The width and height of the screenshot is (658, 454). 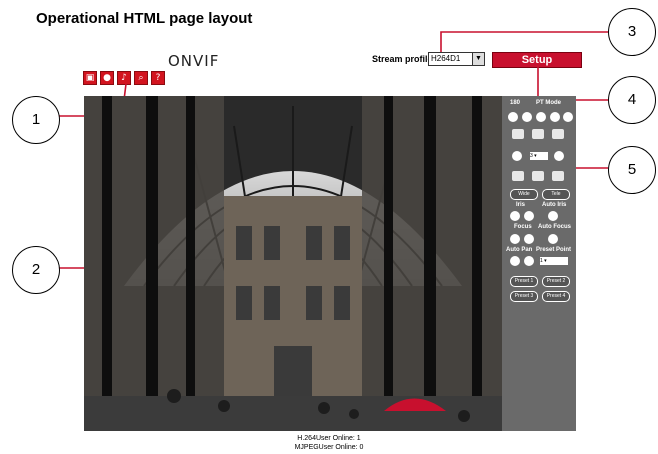 What do you see at coordinates (515, 261) in the screenshot?
I see `auto-pan-start-button` at bounding box center [515, 261].